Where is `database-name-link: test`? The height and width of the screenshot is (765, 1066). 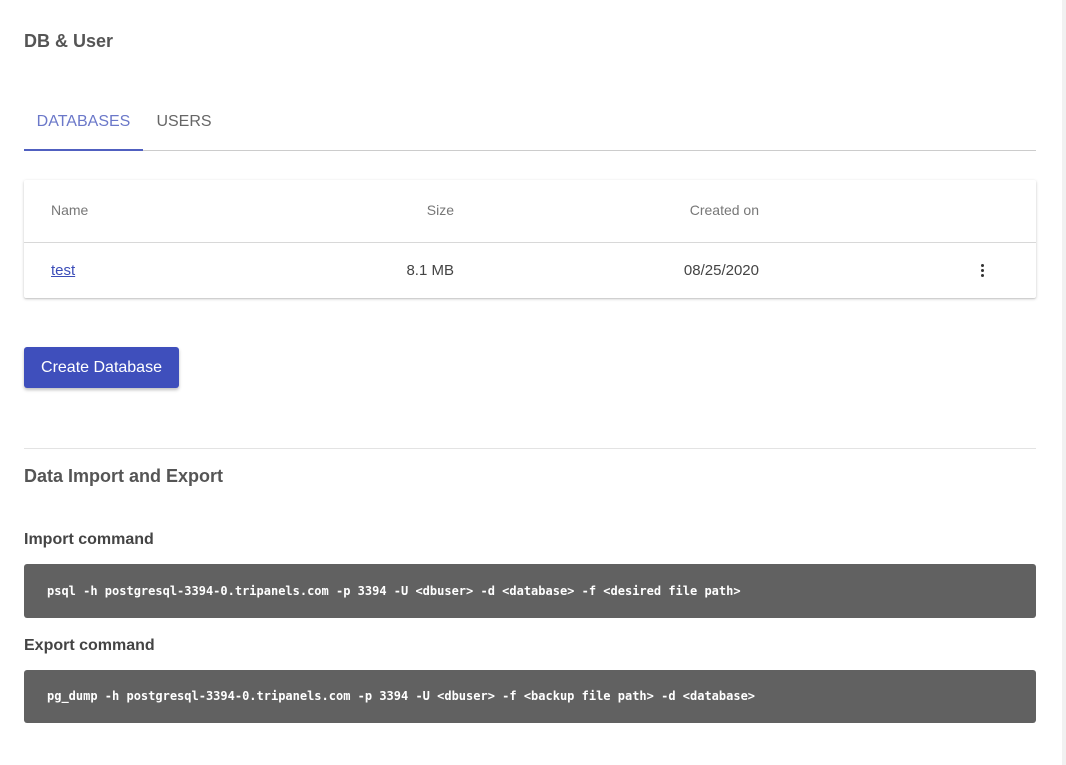
database-name-link: test is located at coordinates (63, 270).